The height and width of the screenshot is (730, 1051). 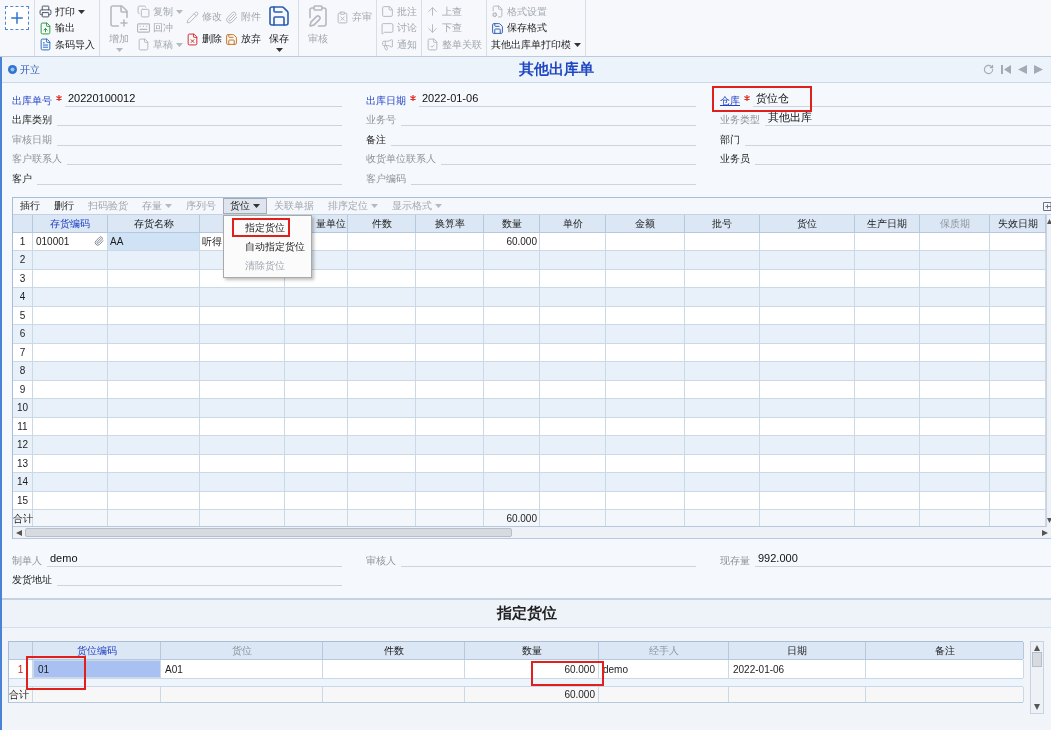 What do you see at coordinates (279, 28) in the screenshot?
I see `toolbar-button: 保存` at bounding box center [279, 28].